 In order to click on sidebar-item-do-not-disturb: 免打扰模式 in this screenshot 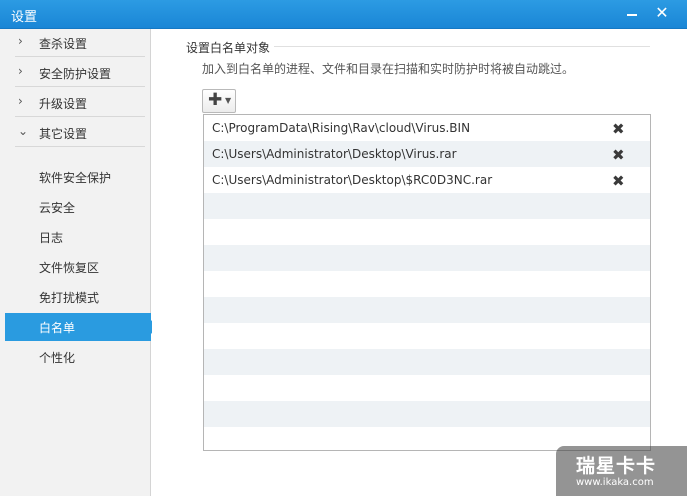, I will do `click(78, 297)`.